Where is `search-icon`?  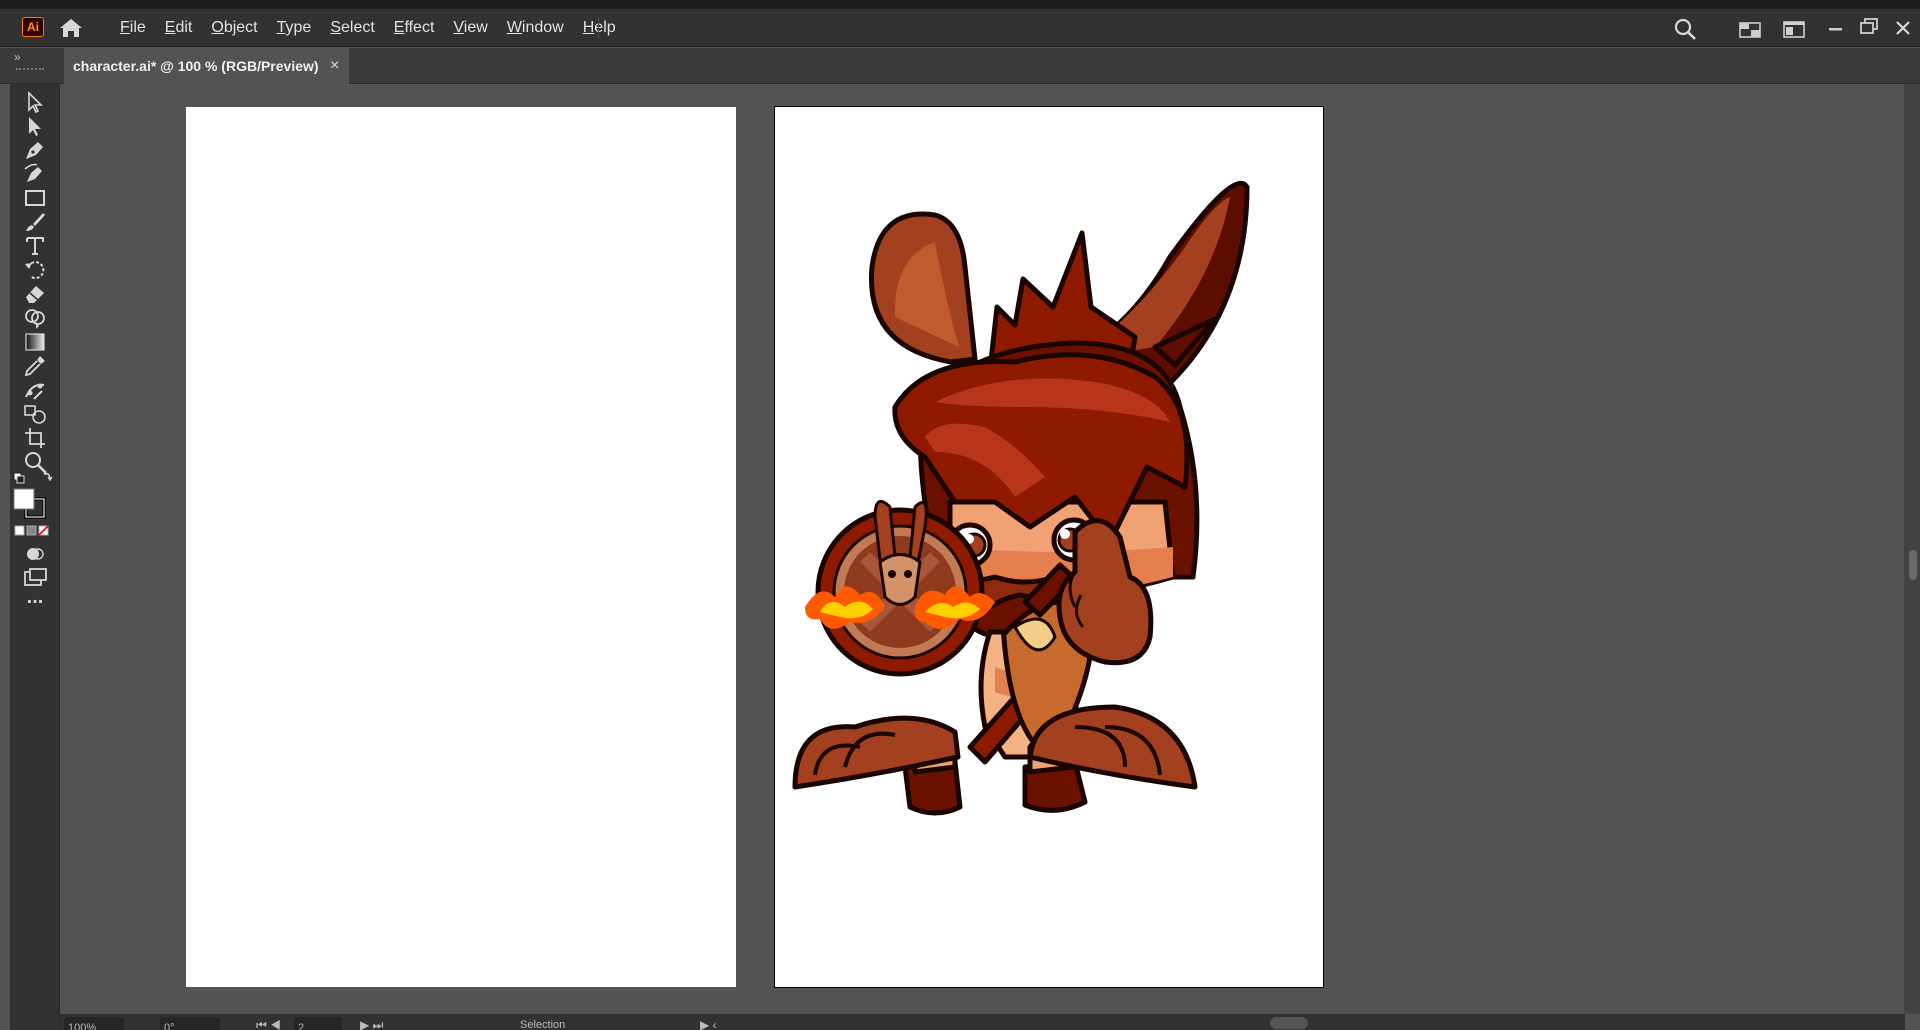
search-icon is located at coordinates (1685, 29).